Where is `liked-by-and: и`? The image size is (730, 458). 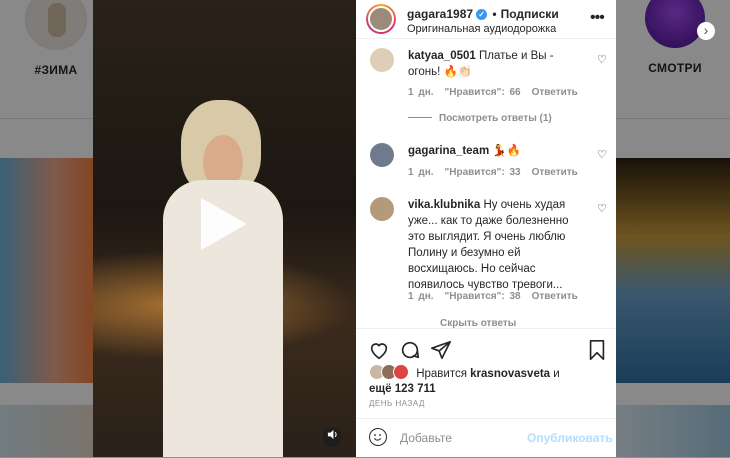
liked-by-and: и is located at coordinates (556, 374).